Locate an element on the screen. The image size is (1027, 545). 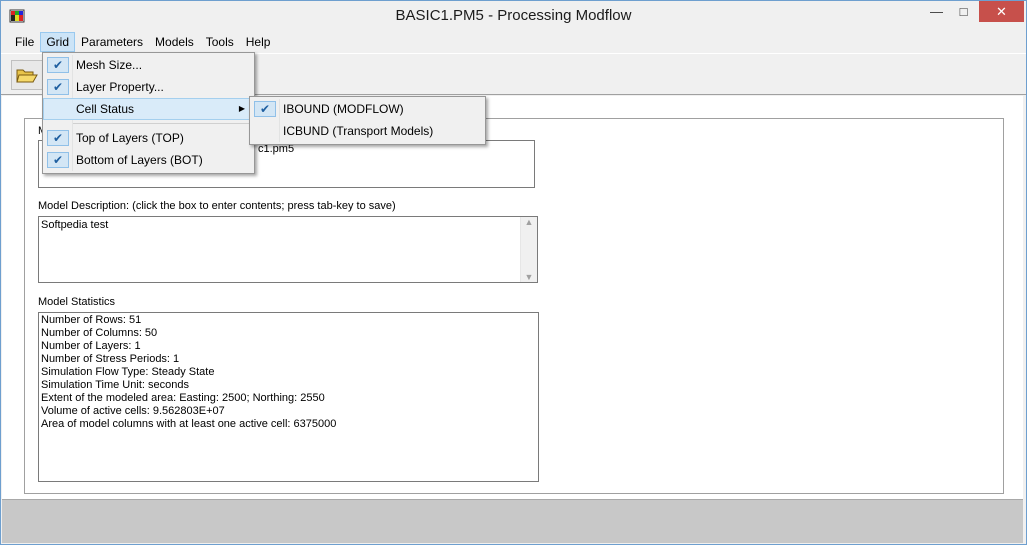
menu-grid: Grid is located at coordinates (58, 42).